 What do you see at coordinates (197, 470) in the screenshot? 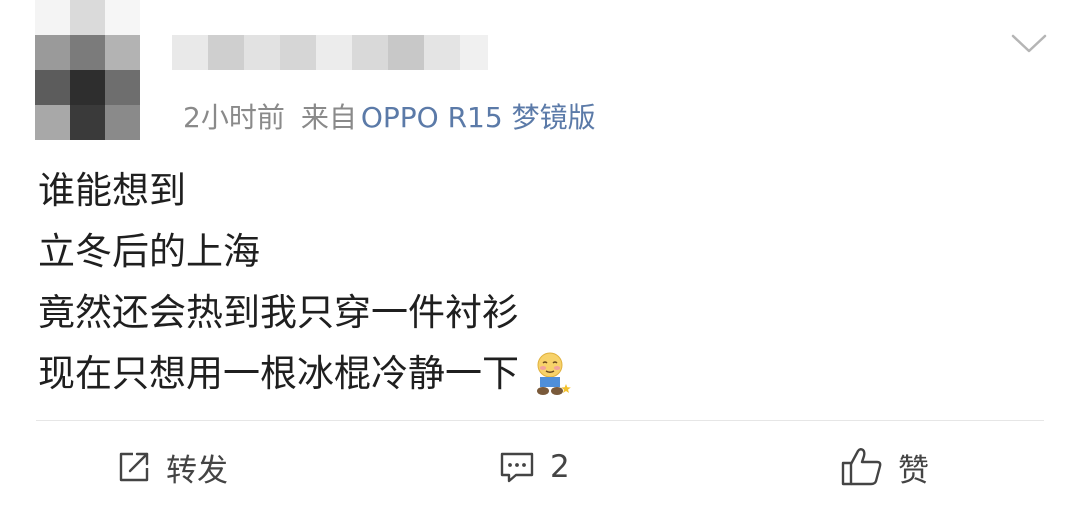
I see `repost-label: 转发` at bounding box center [197, 470].